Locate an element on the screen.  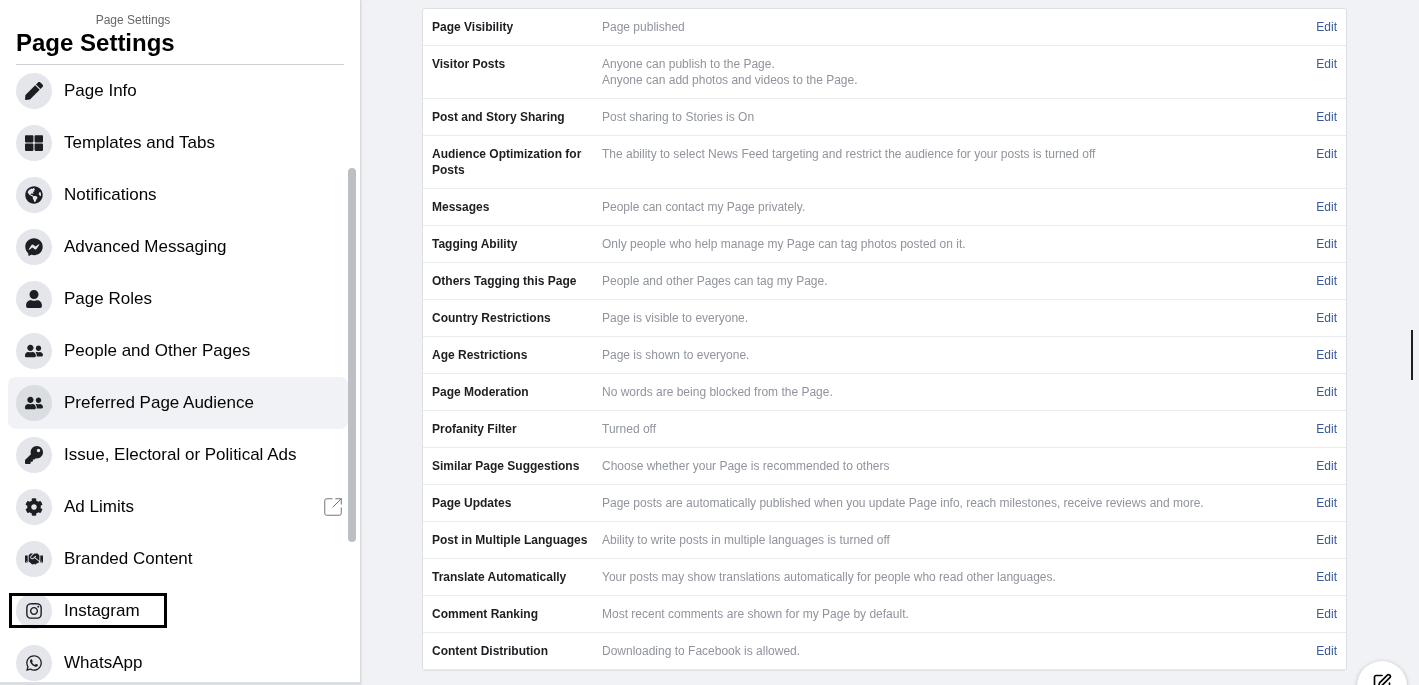
phone-bubble-icon is located at coordinates (34, 663).